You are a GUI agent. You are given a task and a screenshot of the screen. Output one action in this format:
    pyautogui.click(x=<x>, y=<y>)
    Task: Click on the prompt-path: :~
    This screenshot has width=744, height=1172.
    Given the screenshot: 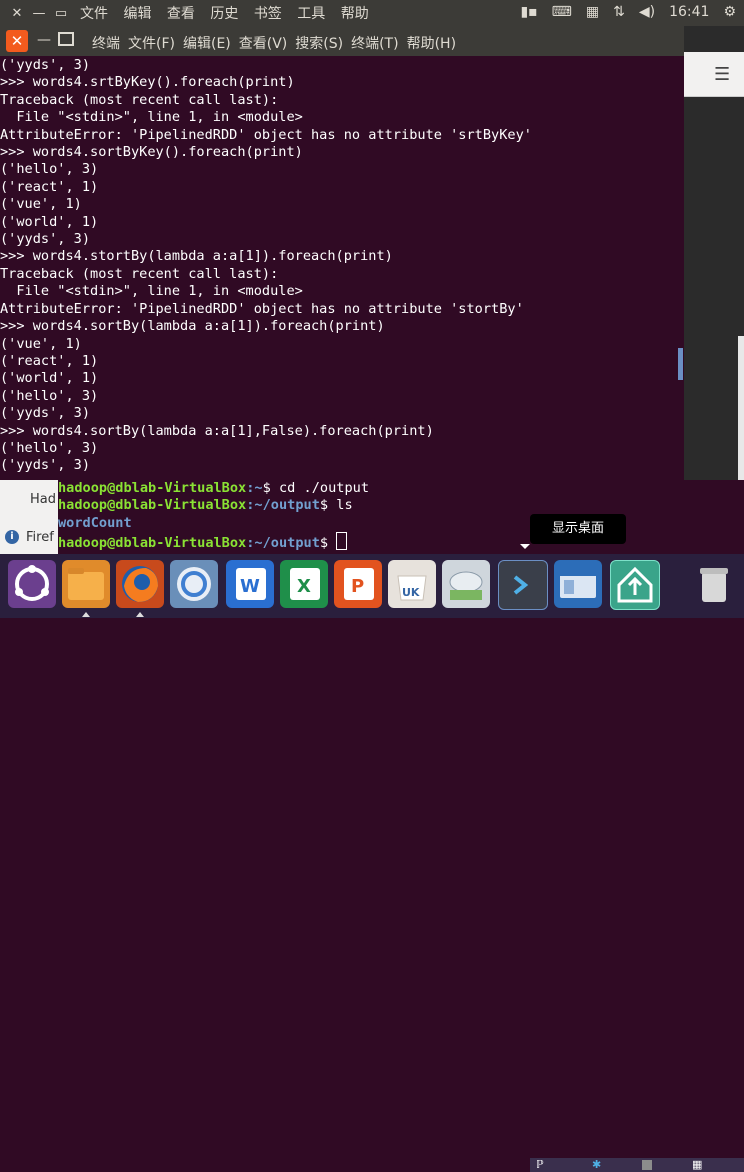 What is the action you would take?
    pyautogui.click(x=254, y=488)
    